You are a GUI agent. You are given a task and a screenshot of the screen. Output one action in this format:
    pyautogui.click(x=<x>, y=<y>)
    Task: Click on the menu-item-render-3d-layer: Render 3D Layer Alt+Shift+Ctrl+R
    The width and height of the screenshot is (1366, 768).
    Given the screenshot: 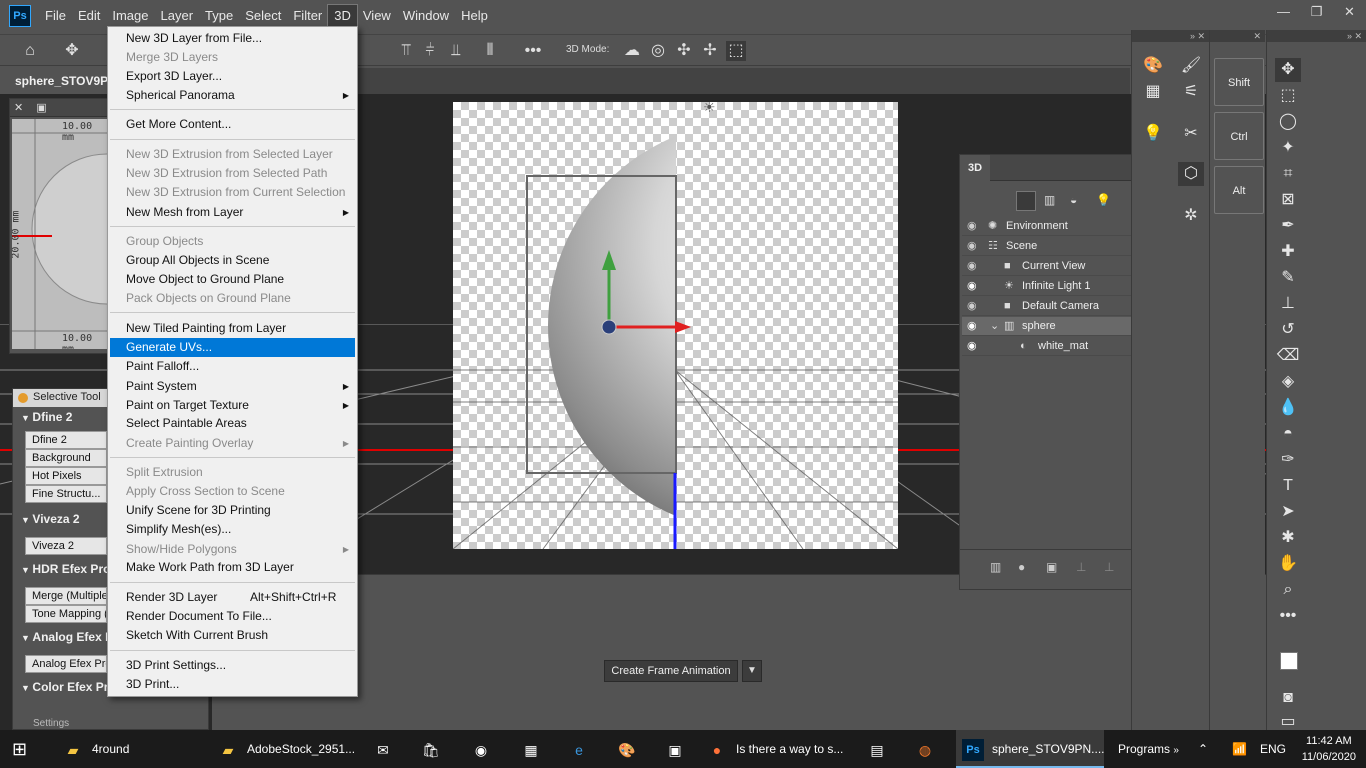 What is the action you would take?
    pyautogui.click(x=232, y=597)
    